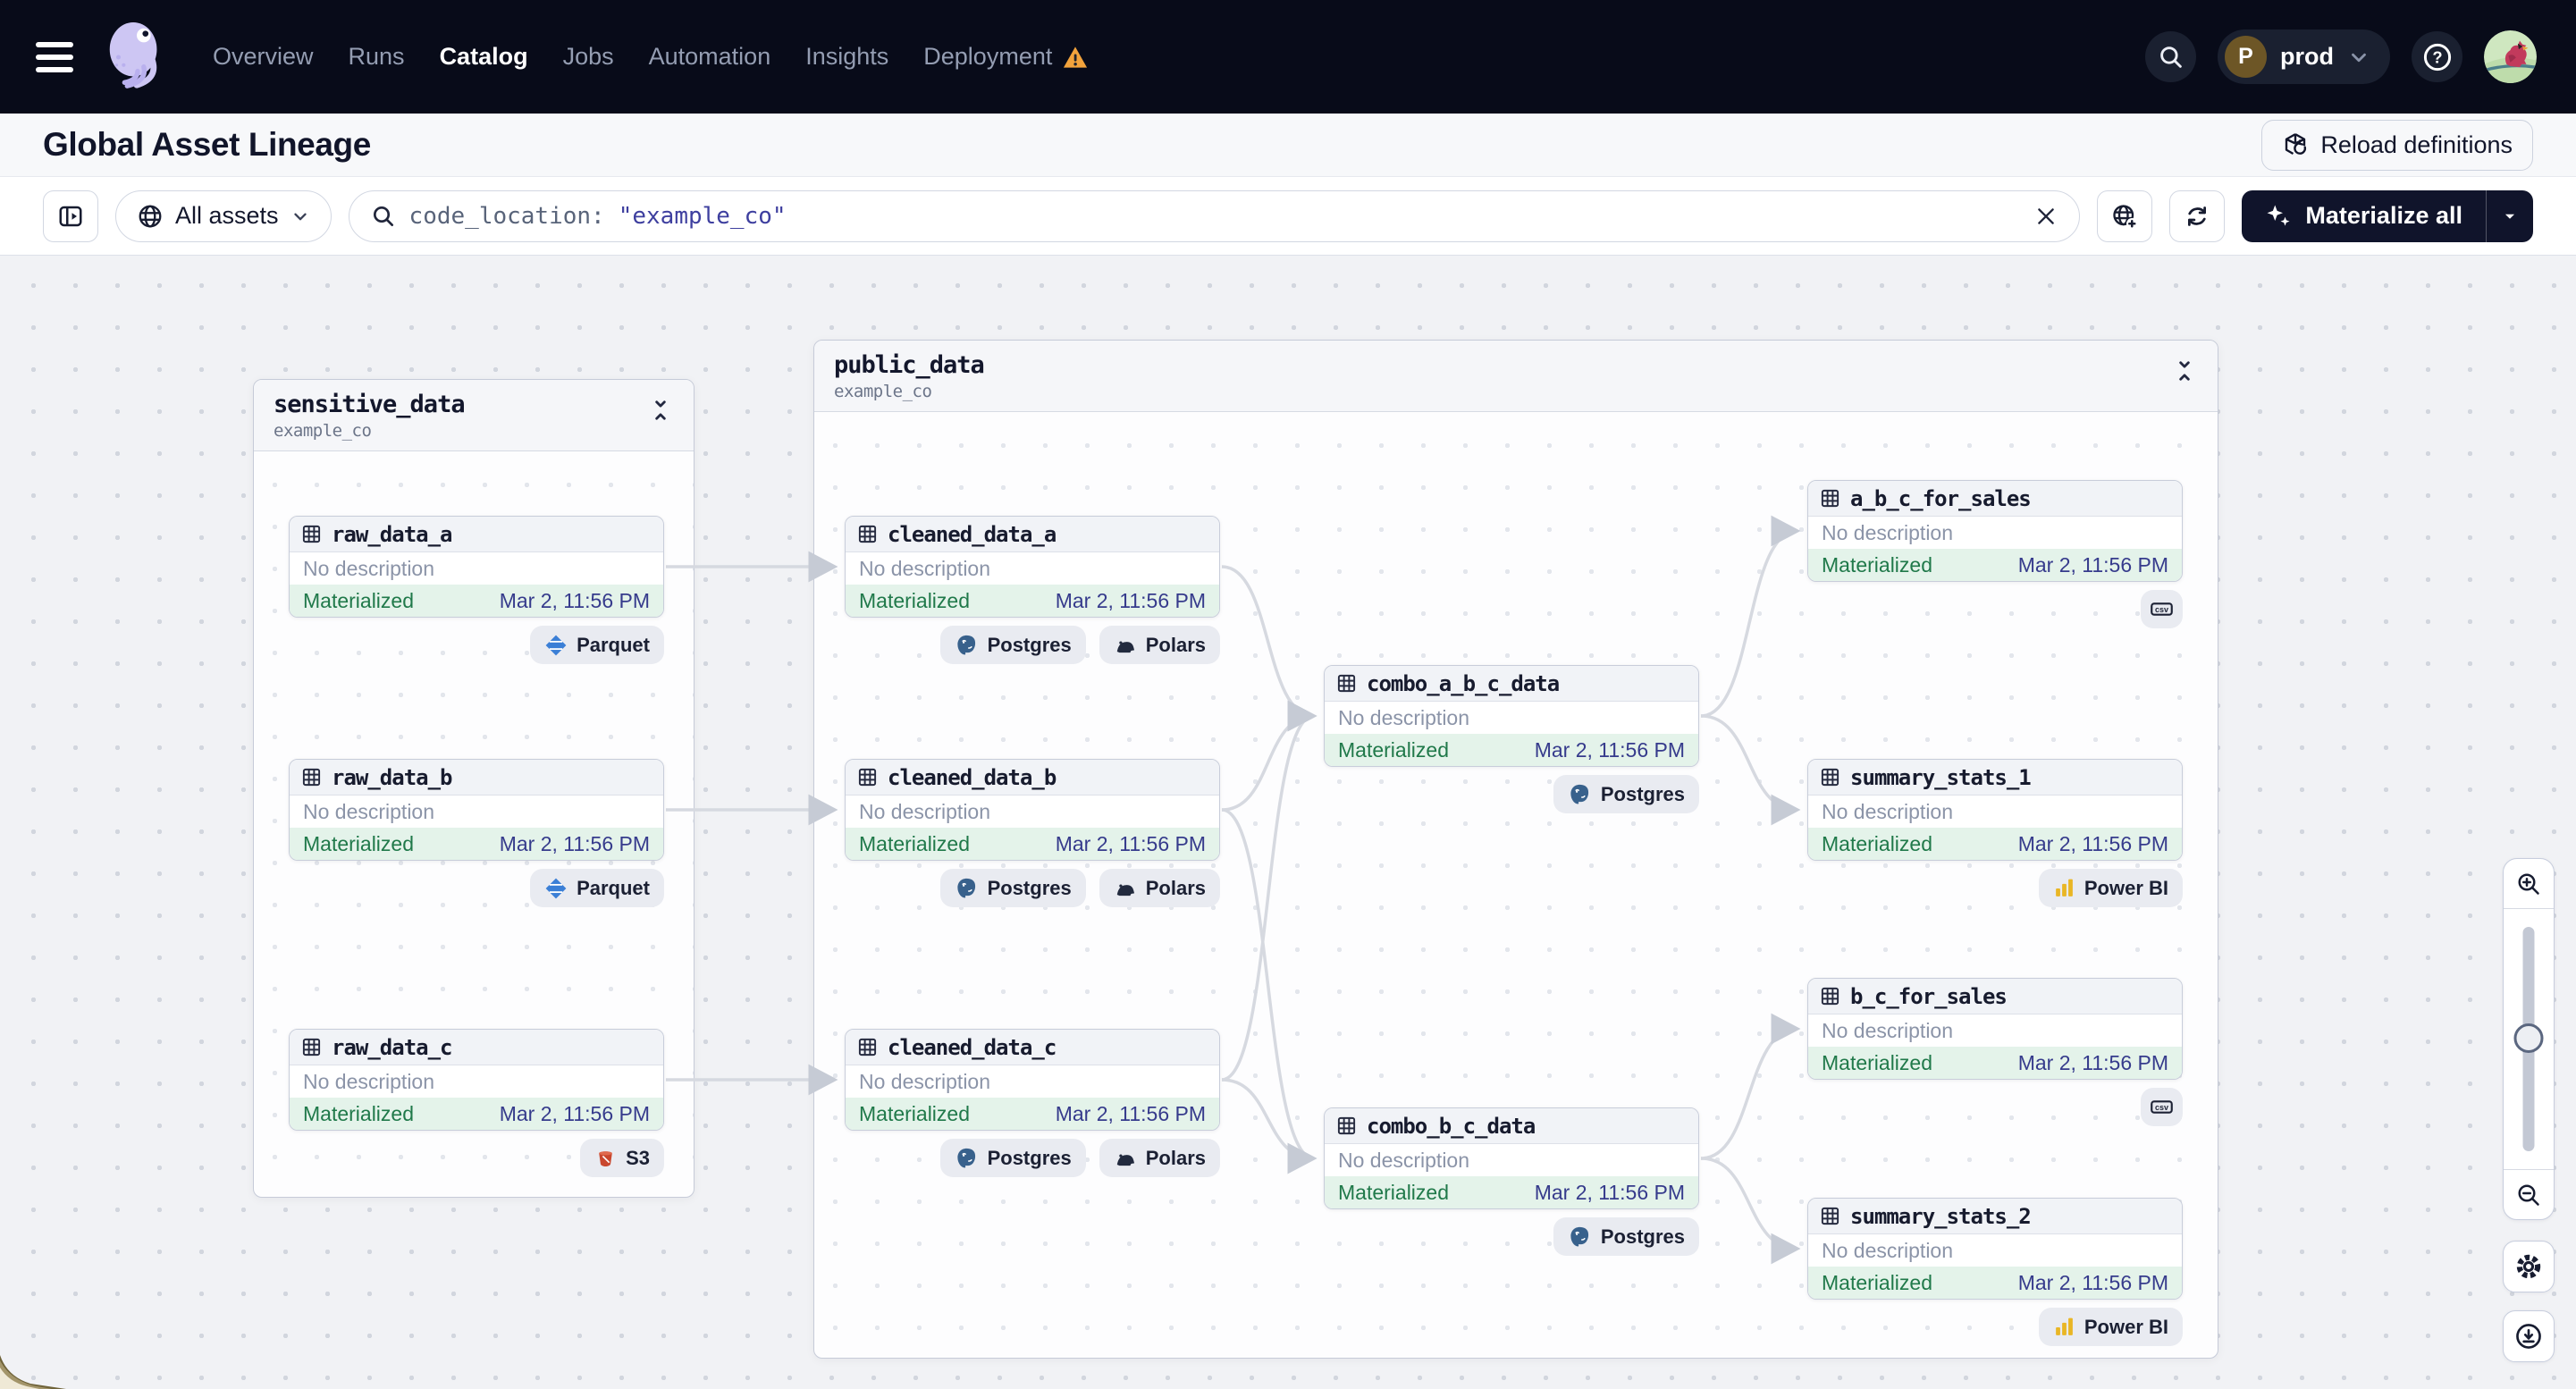  What do you see at coordinates (477, 888) in the screenshot?
I see `asset-badges: Parquet` at bounding box center [477, 888].